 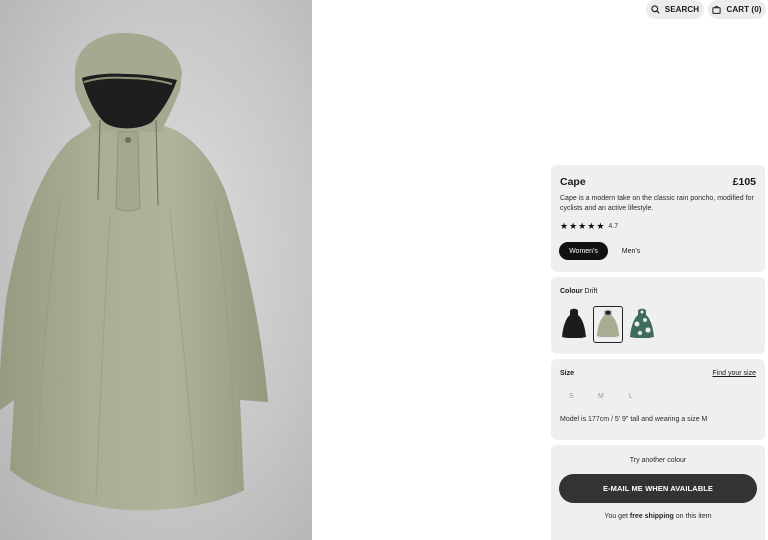 I want to click on bag-icon, so click(x=717, y=9).